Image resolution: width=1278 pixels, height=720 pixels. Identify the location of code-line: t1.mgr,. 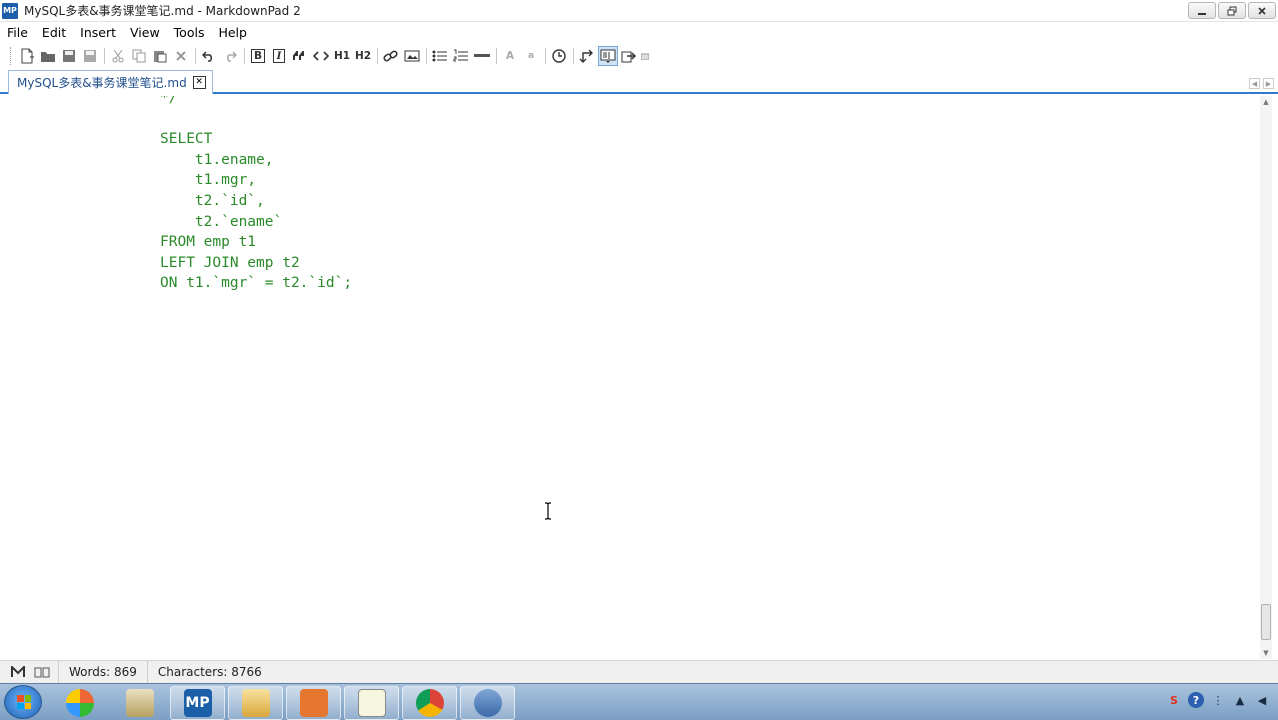
(208, 180).